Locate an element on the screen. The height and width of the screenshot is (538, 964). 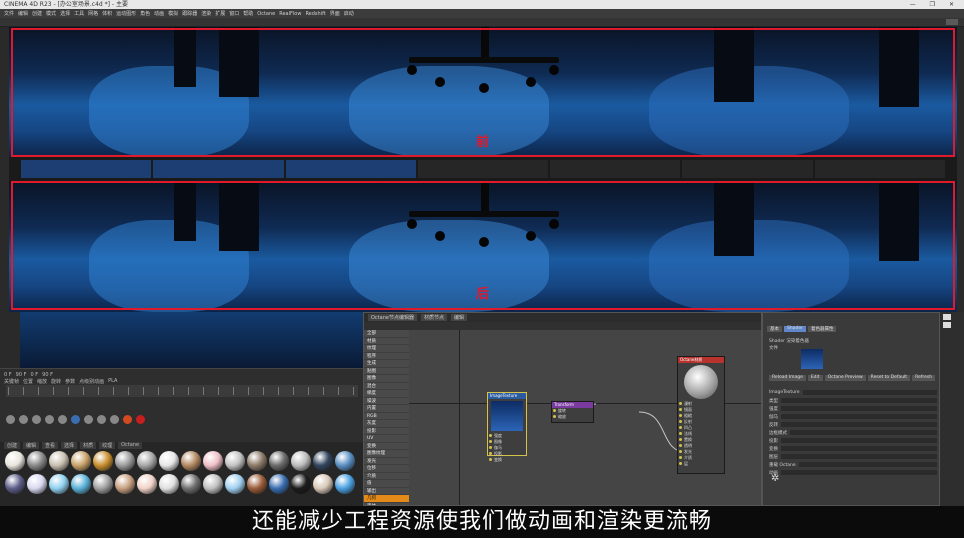
node-type-item: 内置 is located at coordinates (386, 409).